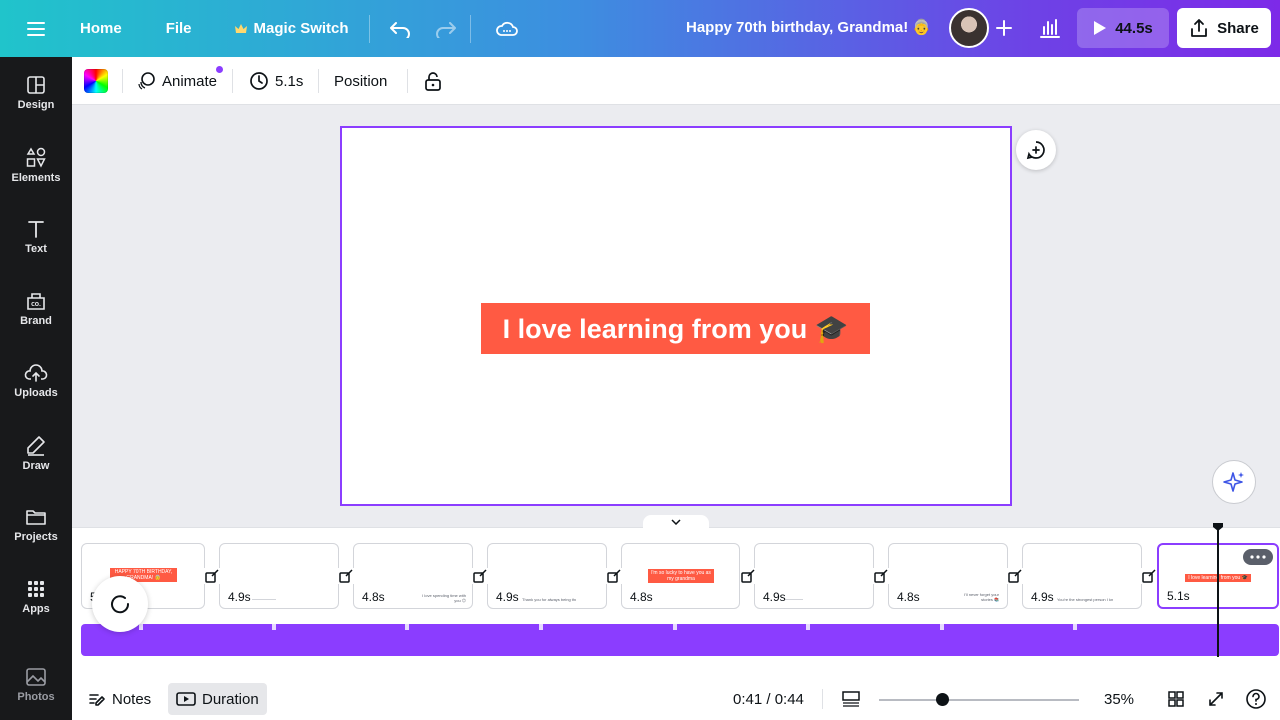 This screenshot has height=720, width=1280. I want to click on sidebar-item-elements: Elements, so click(36, 165).